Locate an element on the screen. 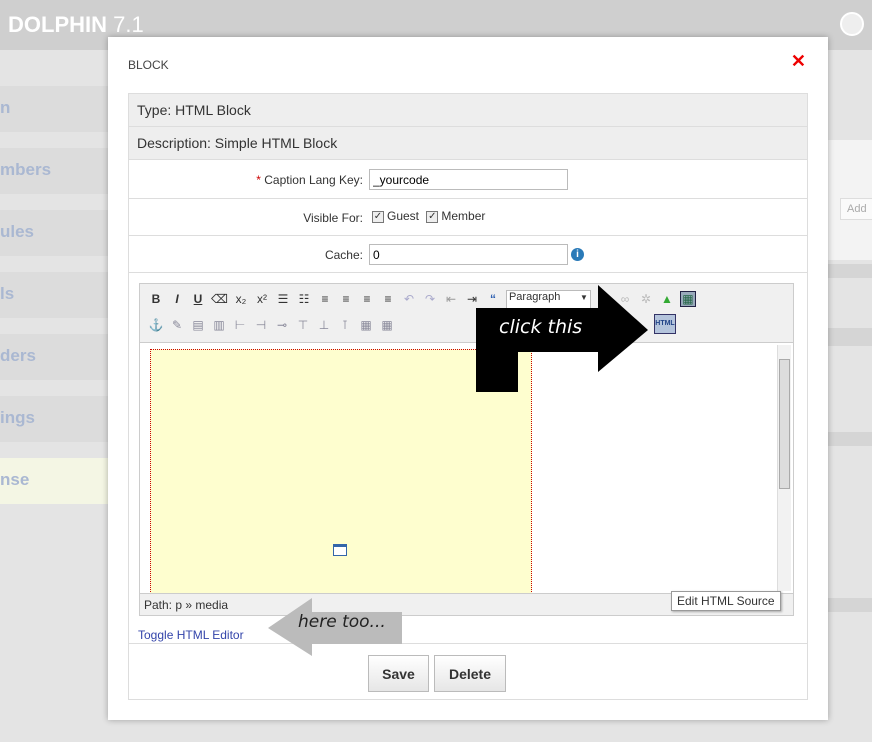 This screenshot has width=872, height=742. media-icon: ▦ is located at coordinates (687, 299).